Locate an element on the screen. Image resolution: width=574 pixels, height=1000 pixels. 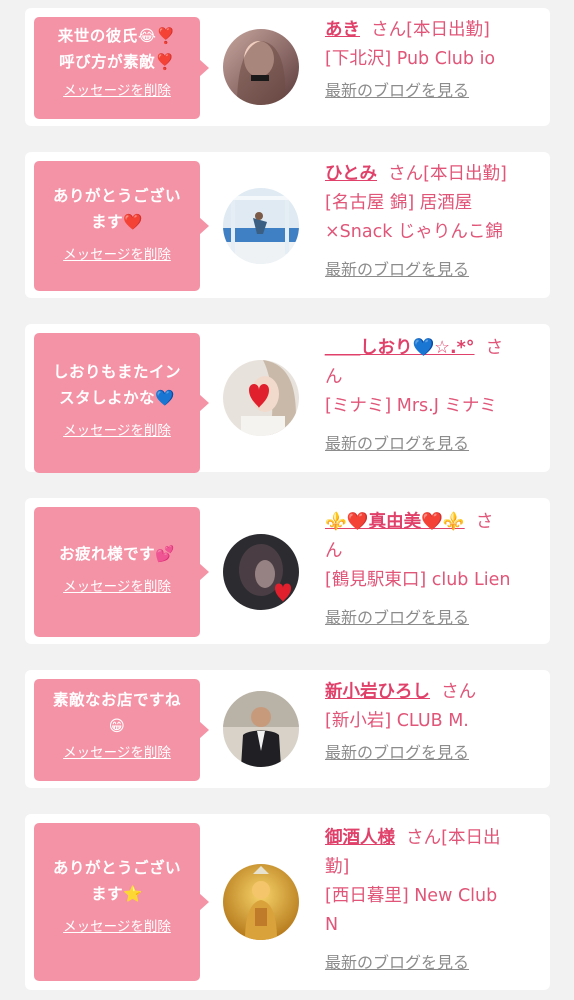
message-text: しおりもまたイン スタしよかな💙 is located at coordinates (116, 385).